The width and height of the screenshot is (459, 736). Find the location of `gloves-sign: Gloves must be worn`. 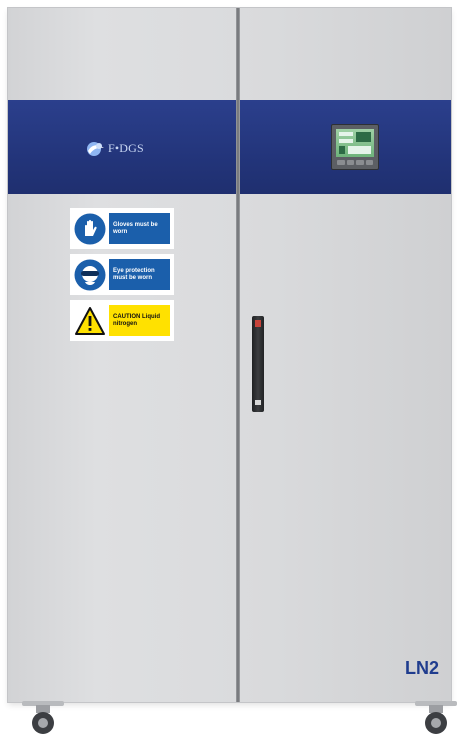

gloves-sign: Gloves must be worn is located at coordinates (122, 228).